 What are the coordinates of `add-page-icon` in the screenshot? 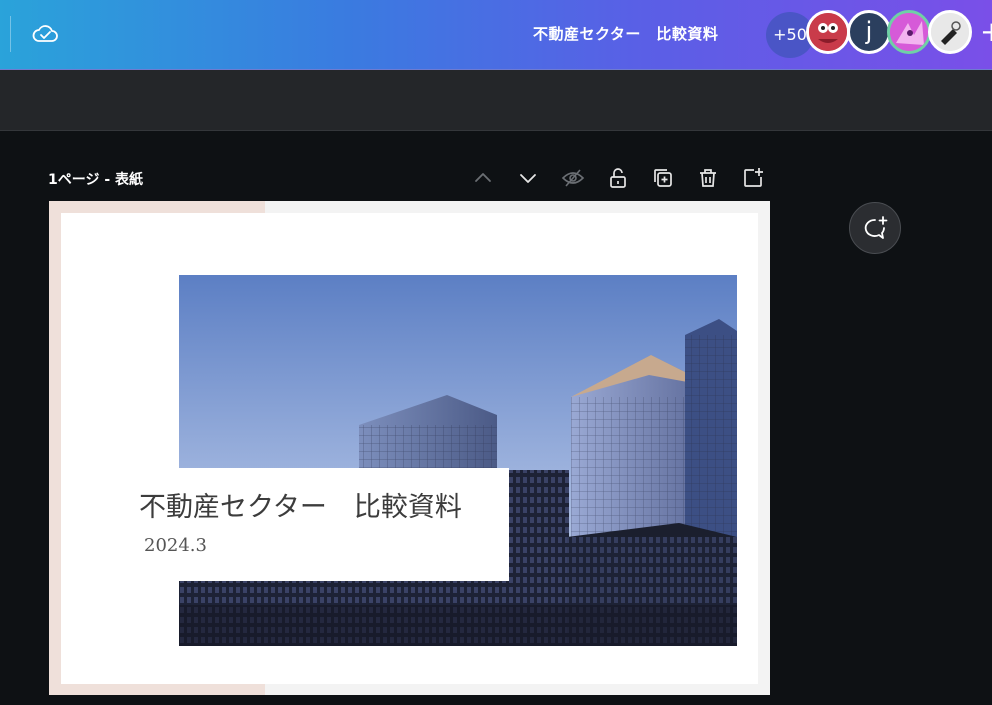 It's located at (753, 178).